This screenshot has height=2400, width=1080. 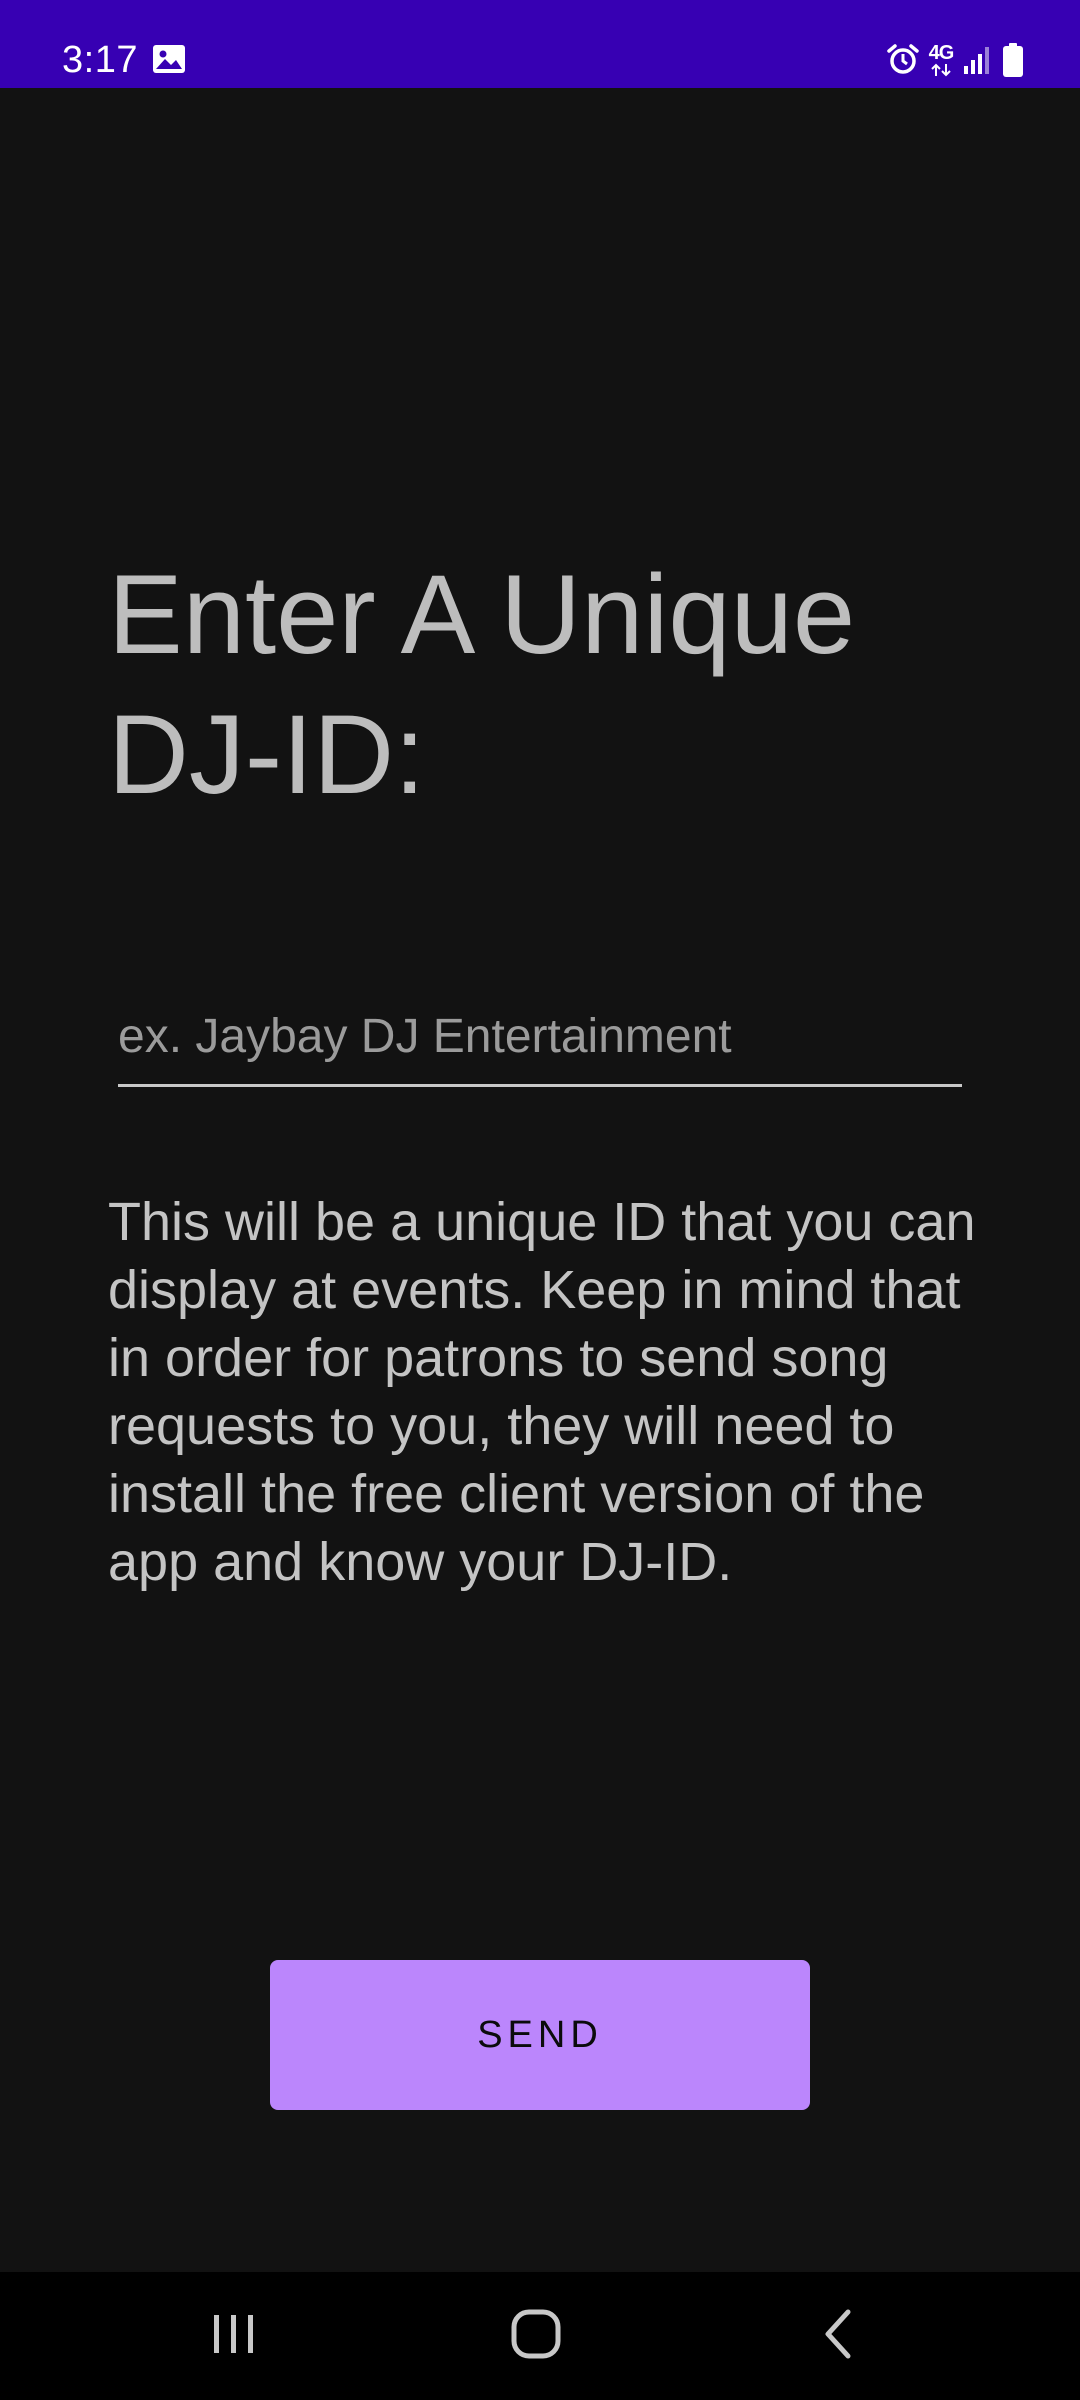 What do you see at coordinates (482, 684) in the screenshot?
I see `page-title: Enter A Unique DJ-ID:` at bounding box center [482, 684].